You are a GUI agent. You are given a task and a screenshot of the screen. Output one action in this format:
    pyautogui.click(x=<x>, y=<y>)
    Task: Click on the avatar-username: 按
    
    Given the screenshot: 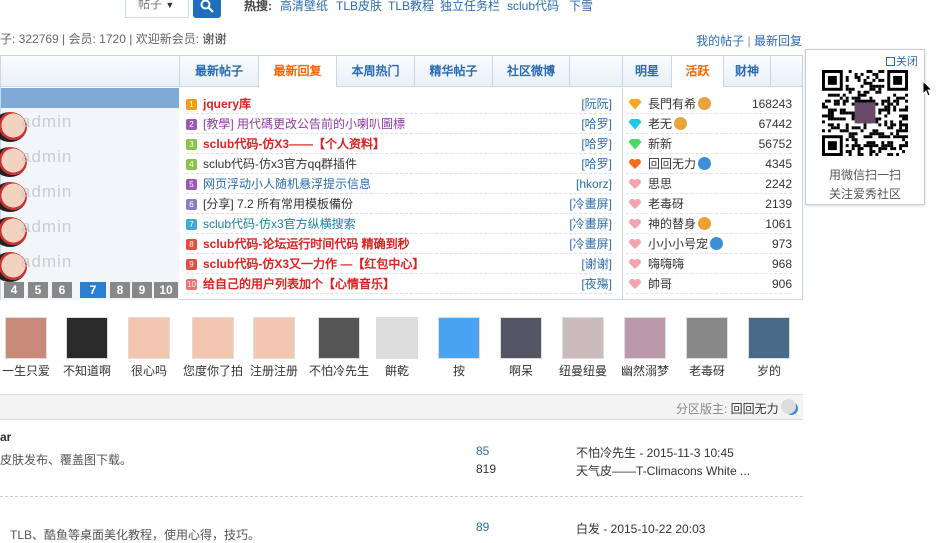 What is the action you would take?
    pyautogui.click(x=459, y=370)
    